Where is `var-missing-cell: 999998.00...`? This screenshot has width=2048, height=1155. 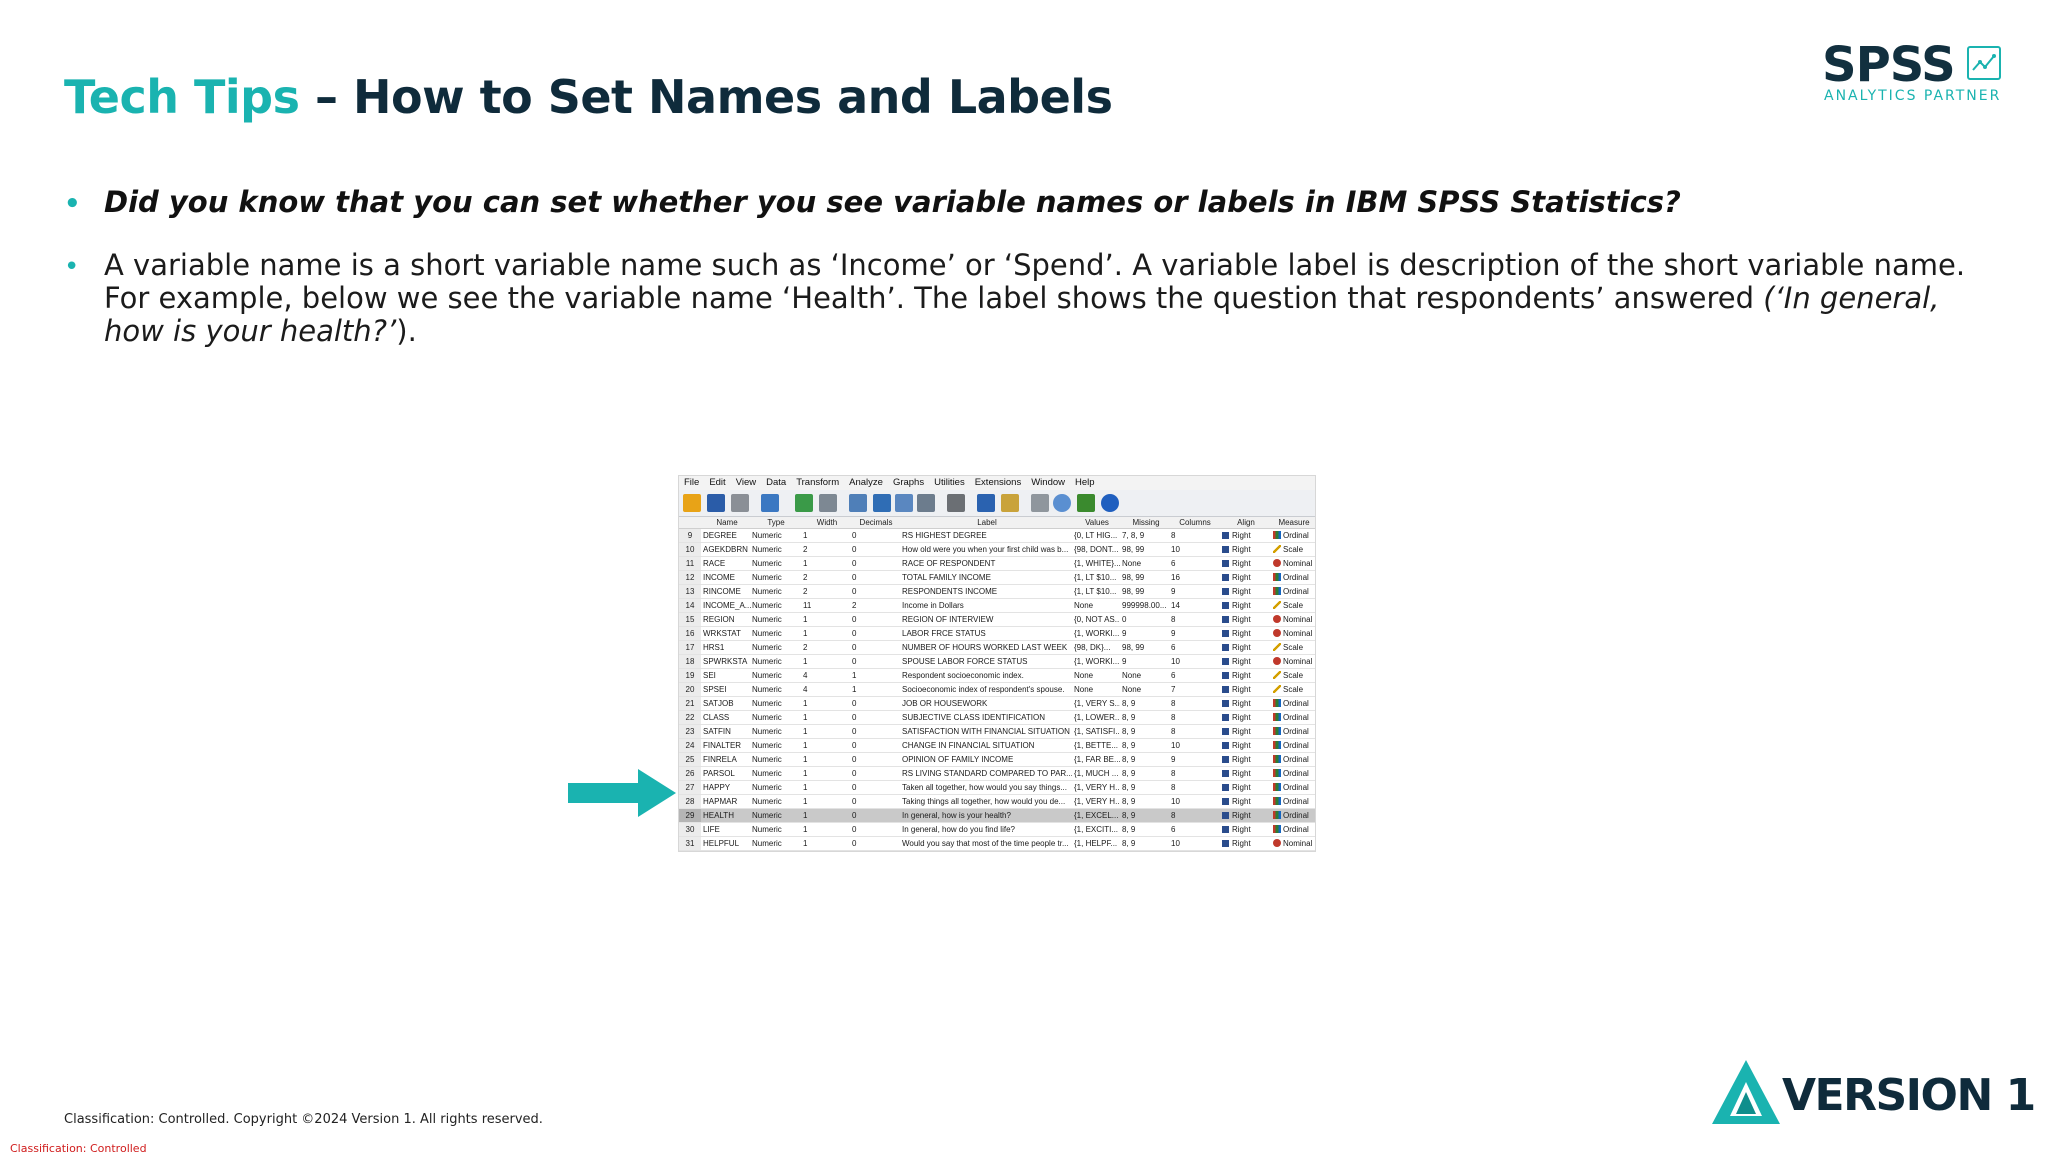
var-missing-cell: 999998.00... is located at coordinates (1146, 605).